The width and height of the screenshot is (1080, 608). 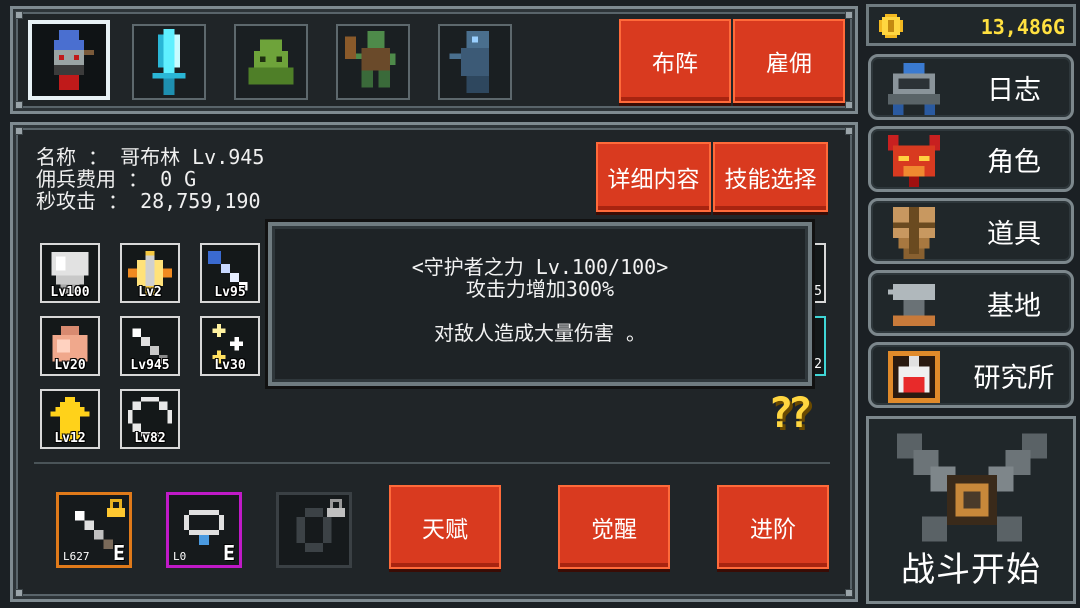 What do you see at coordinates (971, 303) in the screenshot?
I see `base-button: 基地` at bounding box center [971, 303].